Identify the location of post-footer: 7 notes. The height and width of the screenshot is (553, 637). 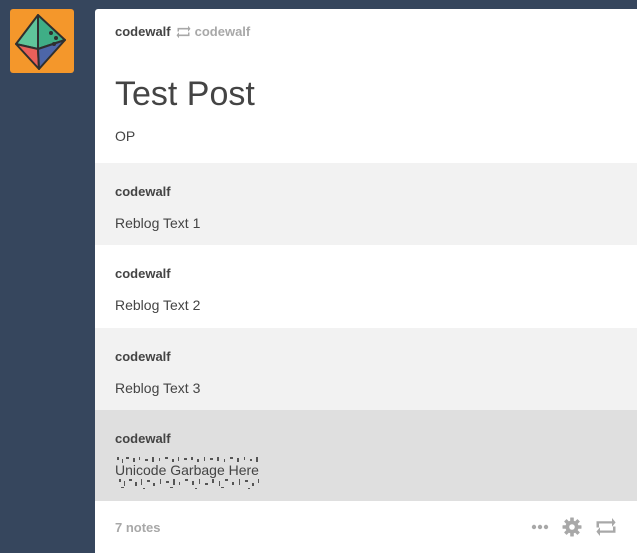
(366, 527).